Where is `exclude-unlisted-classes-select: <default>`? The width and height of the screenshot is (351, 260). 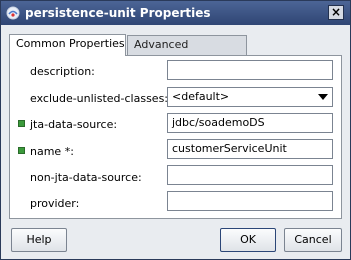 exclude-unlisted-classes-select: <default> is located at coordinates (250, 97).